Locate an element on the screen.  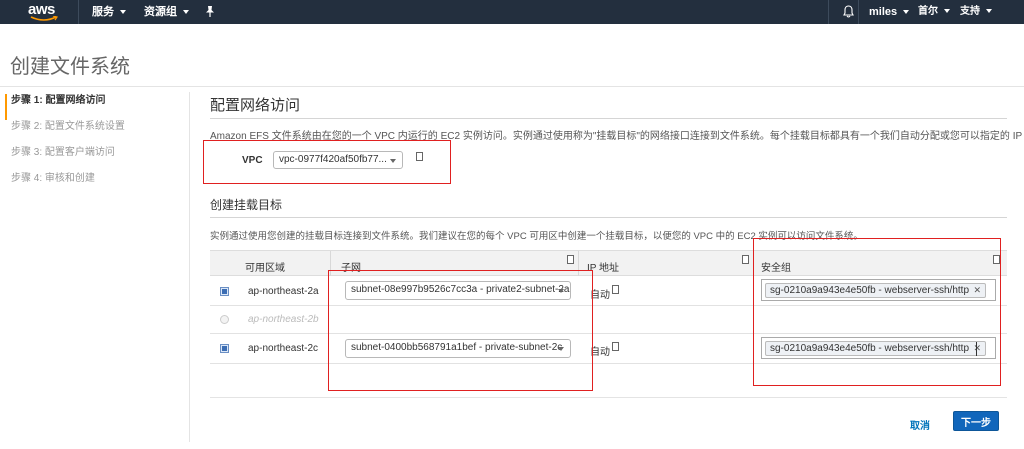
next-step-button: 下一步 is located at coordinates (976, 421).